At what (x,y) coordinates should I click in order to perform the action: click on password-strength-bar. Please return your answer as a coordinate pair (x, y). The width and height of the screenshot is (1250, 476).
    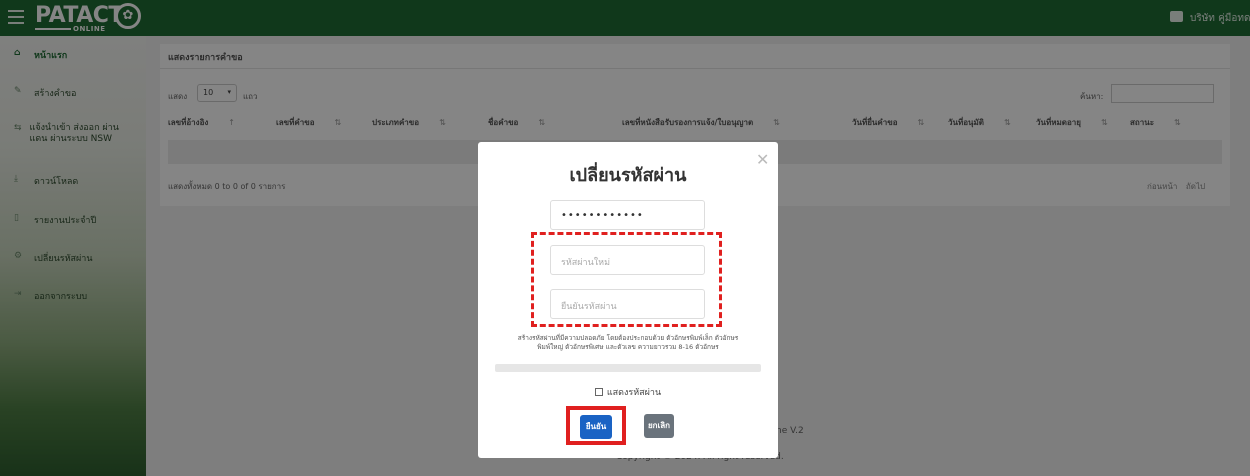
    Looking at the image, I should click on (628, 368).